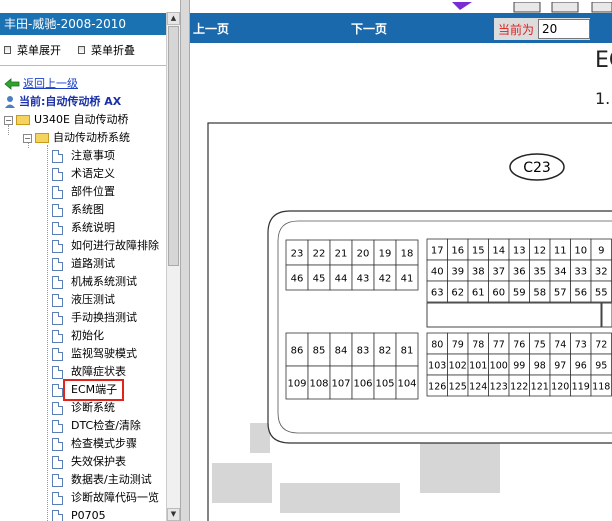  What do you see at coordinates (539, 272) in the screenshot?
I see `pin-number: 35` at bounding box center [539, 272].